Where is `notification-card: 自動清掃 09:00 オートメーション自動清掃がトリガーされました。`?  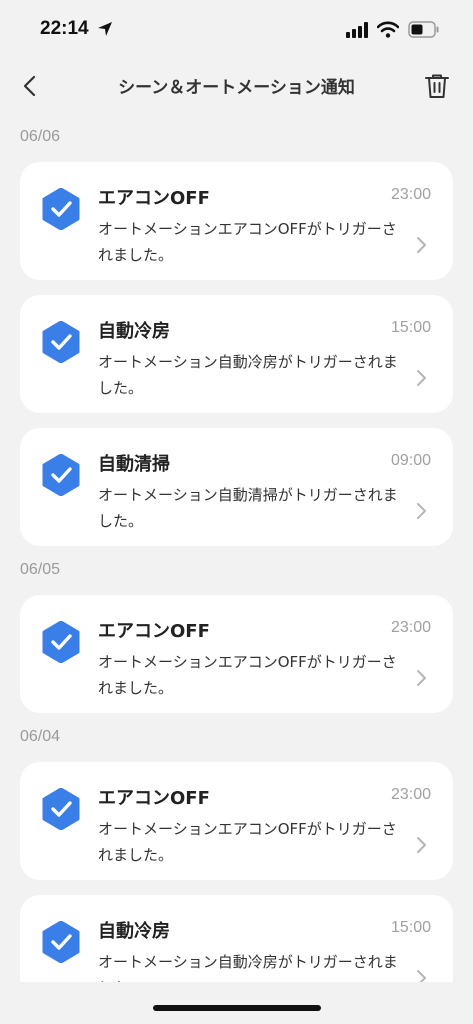 notification-card: 自動清掃 09:00 オートメーション自動清掃がトリガーされました。 is located at coordinates (236, 487).